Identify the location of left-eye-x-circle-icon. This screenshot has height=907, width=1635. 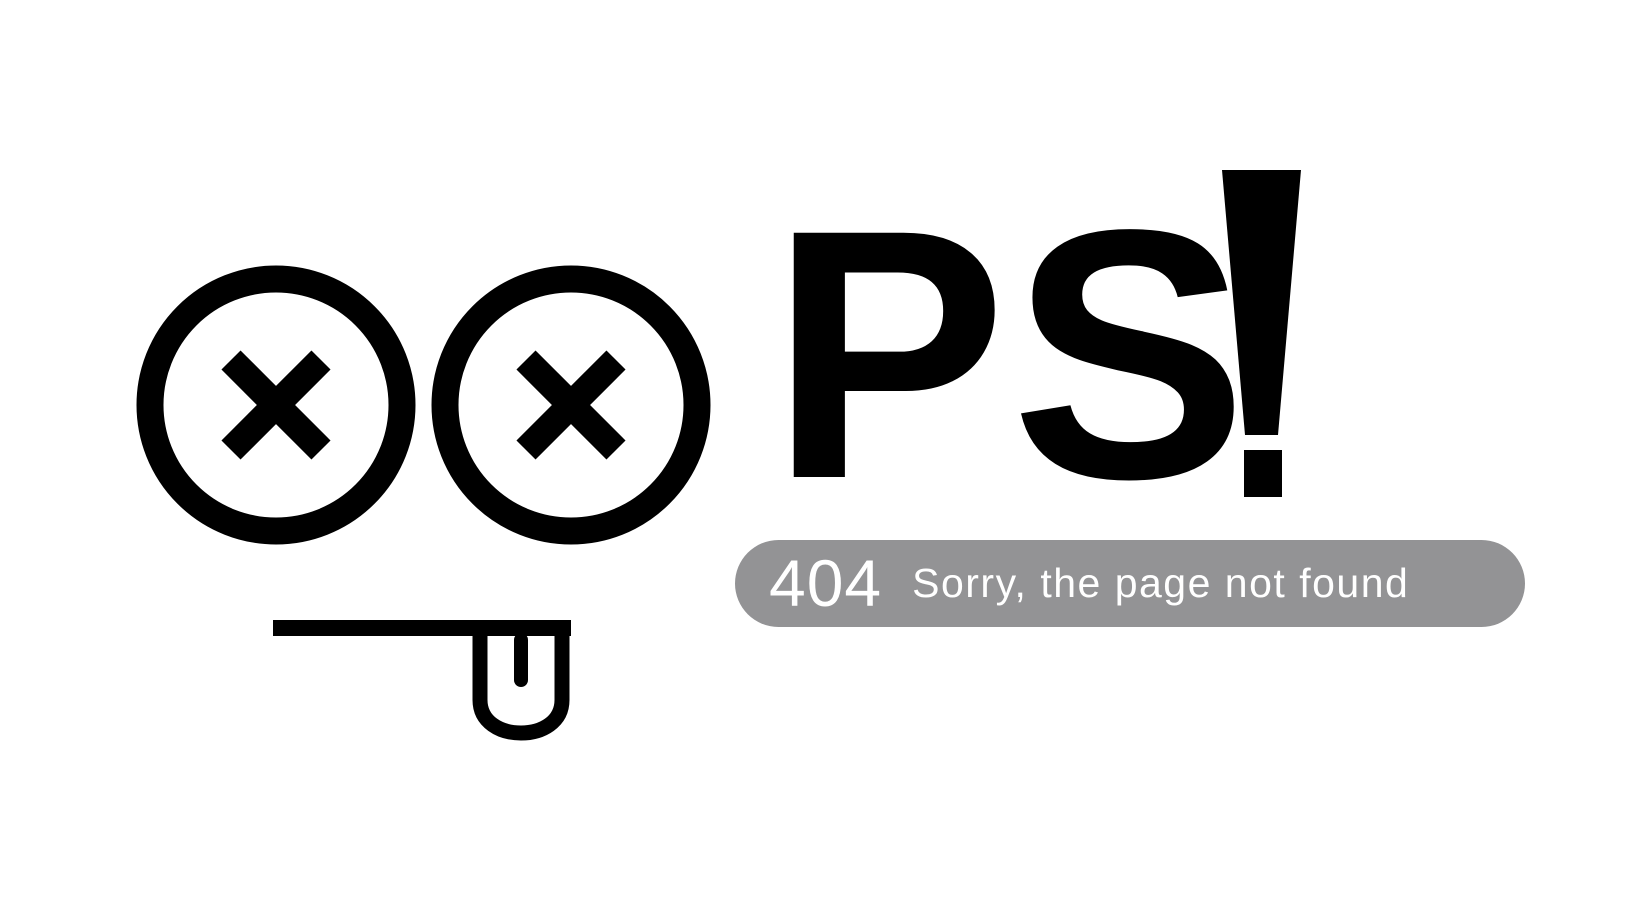
(276, 405).